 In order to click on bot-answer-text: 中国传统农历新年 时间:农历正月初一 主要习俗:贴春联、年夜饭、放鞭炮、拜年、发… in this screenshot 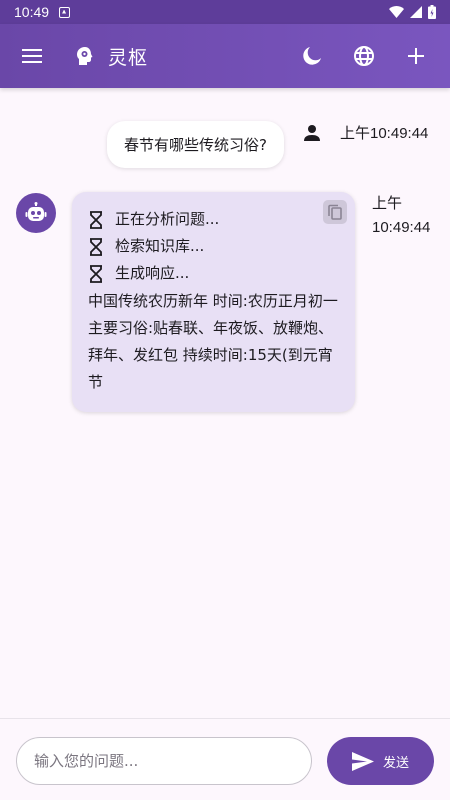, I will do `click(213, 341)`.